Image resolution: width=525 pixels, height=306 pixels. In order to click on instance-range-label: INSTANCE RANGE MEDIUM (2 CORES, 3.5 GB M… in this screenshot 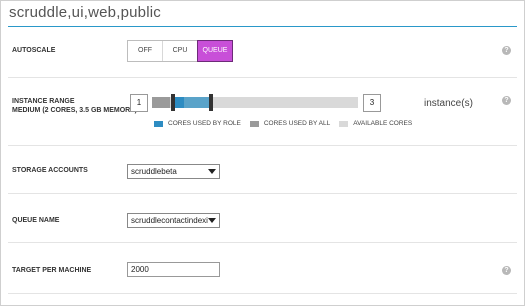, I will do `click(74, 106)`.